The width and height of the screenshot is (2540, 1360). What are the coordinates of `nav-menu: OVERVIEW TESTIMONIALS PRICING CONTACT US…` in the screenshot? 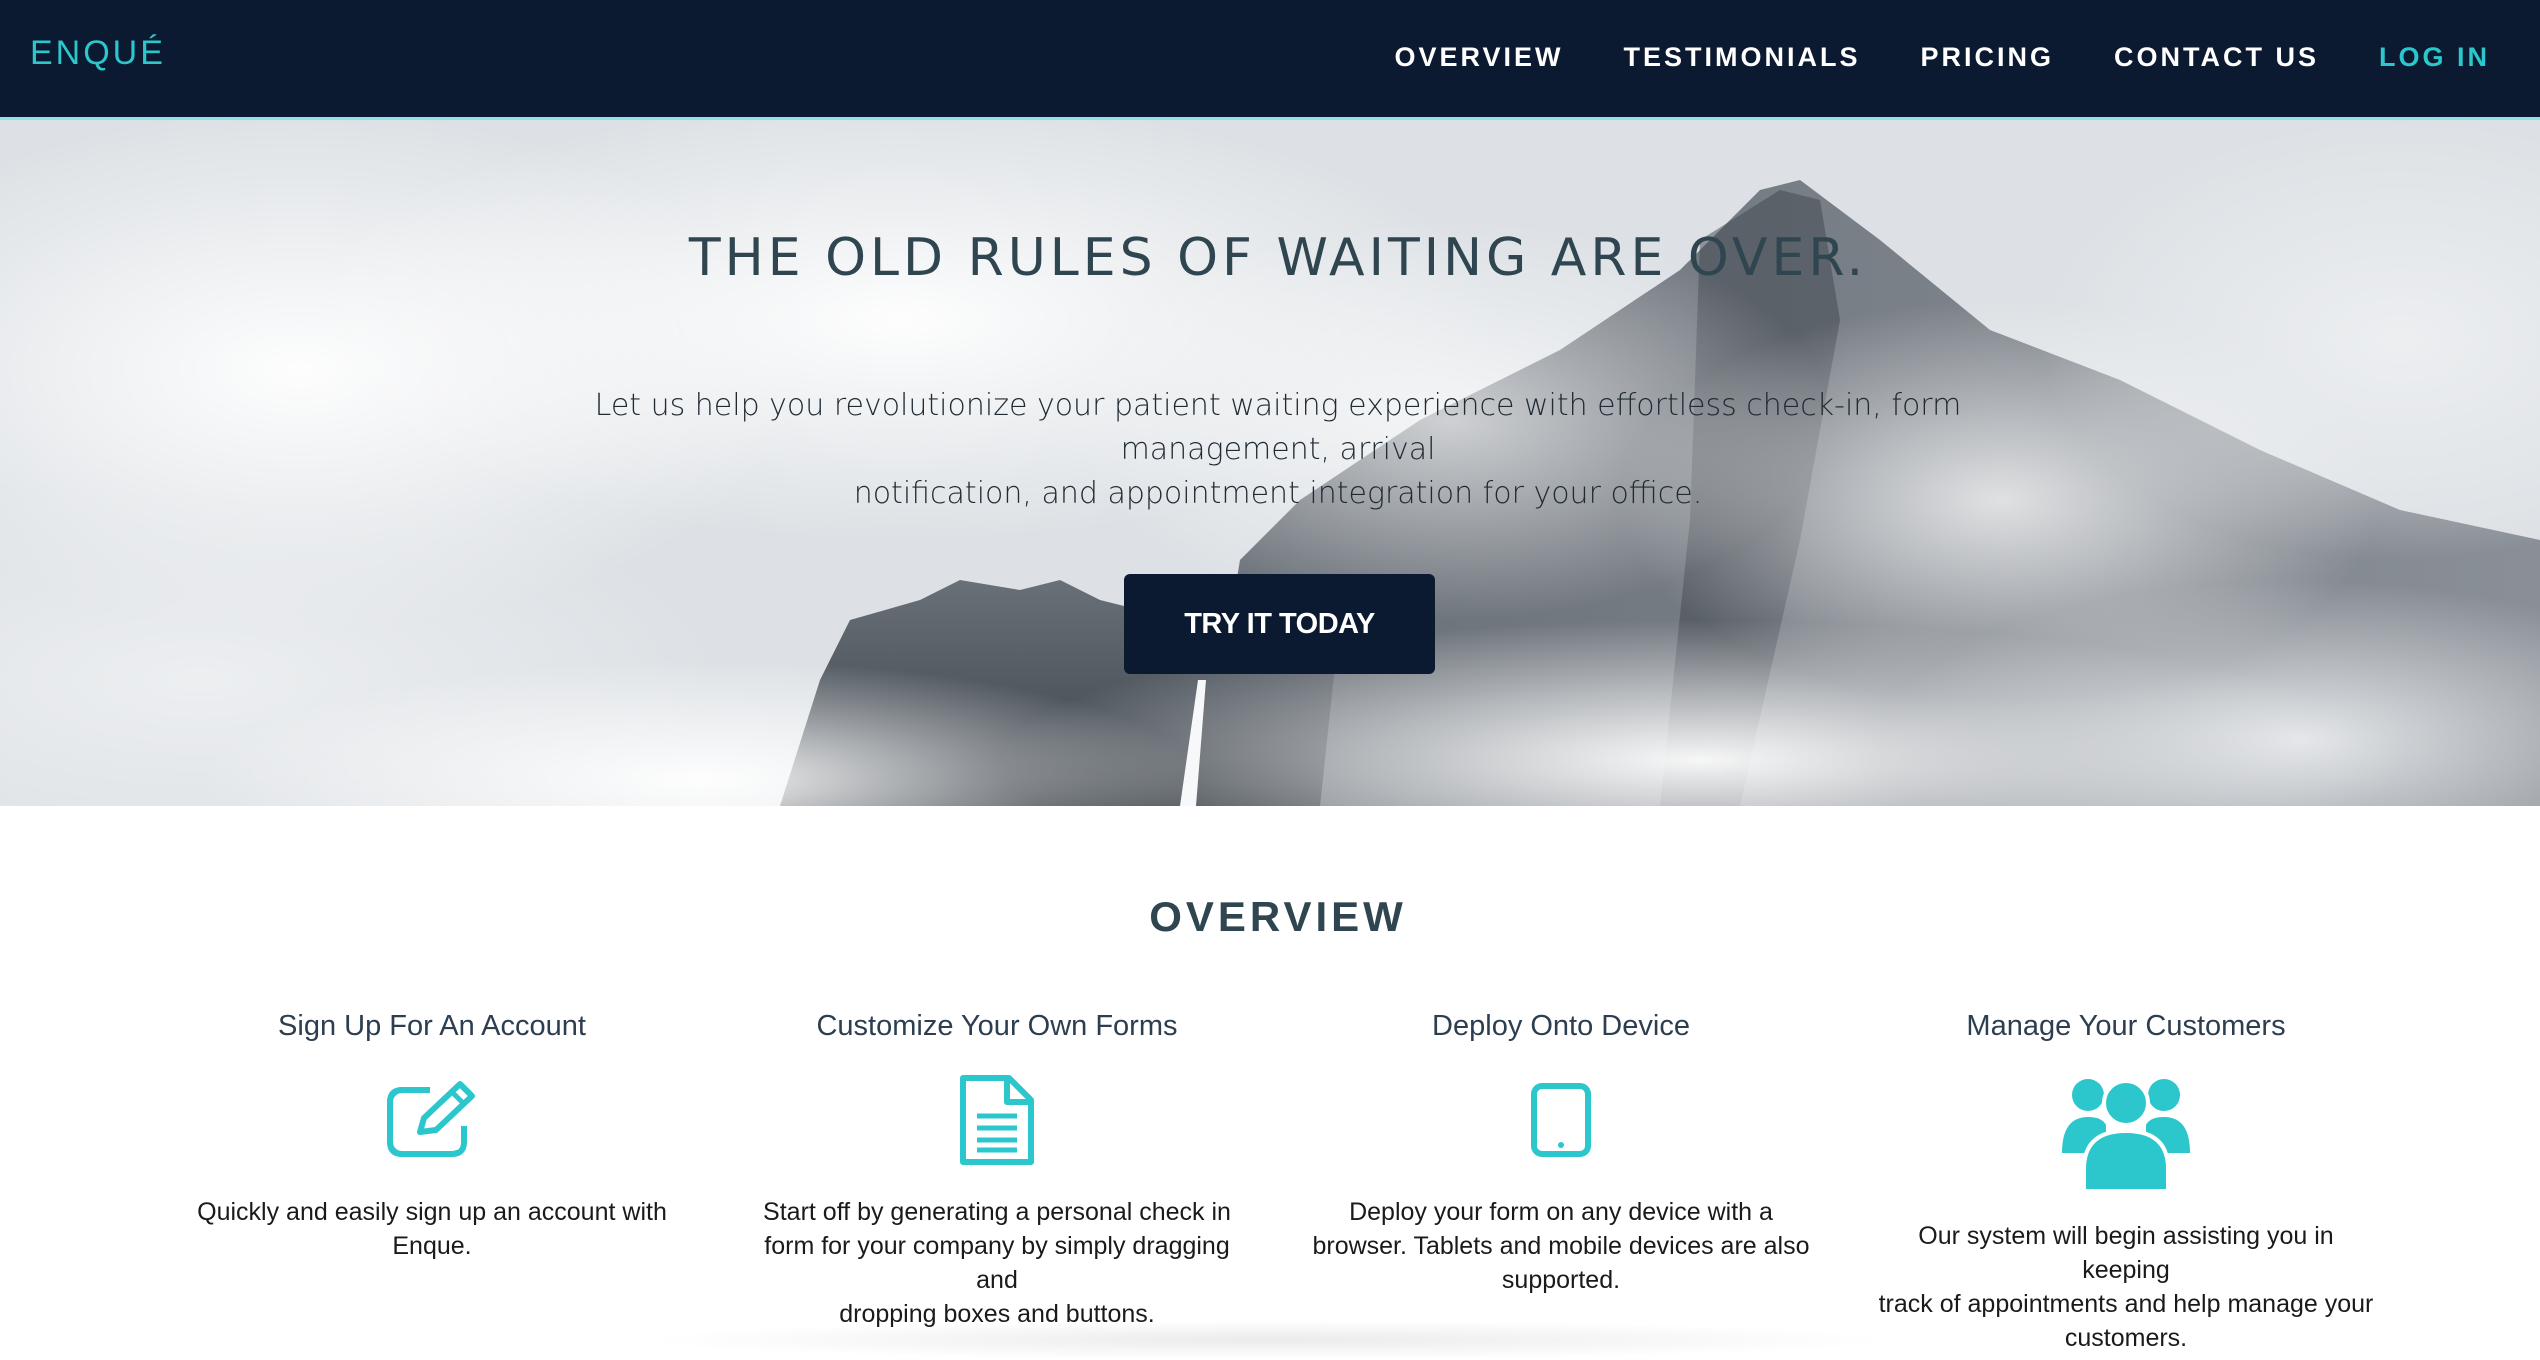 It's located at (1912, 57).